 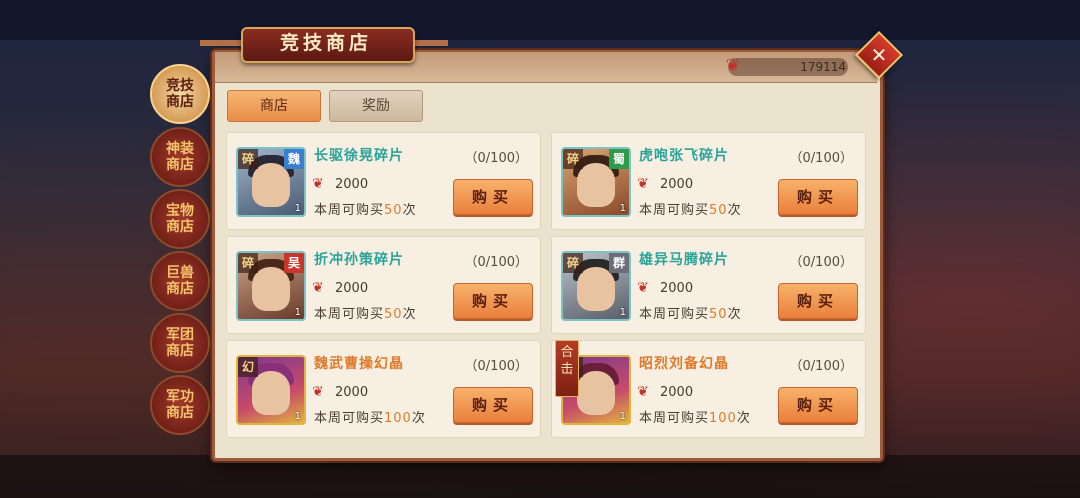 What do you see at coordinates (271, 390) in the screenshot?
I see `crystal-portrait: 幻 1` at bounding box center [271, 390].